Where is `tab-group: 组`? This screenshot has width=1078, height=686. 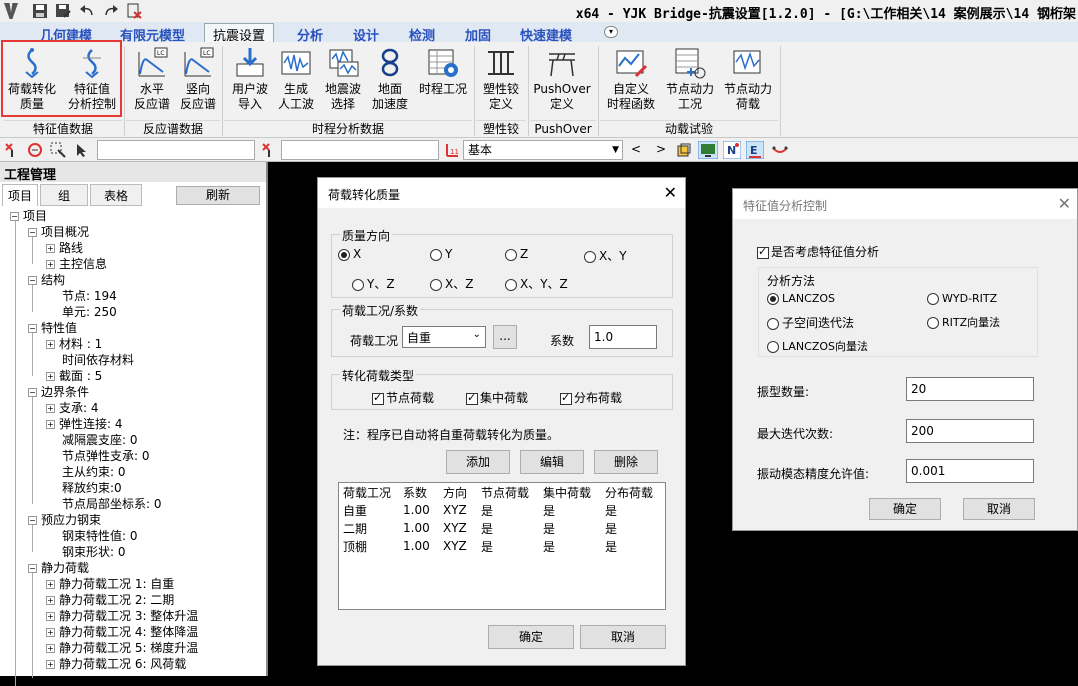 tab-group: 组 is located at coordinates (64, 195).